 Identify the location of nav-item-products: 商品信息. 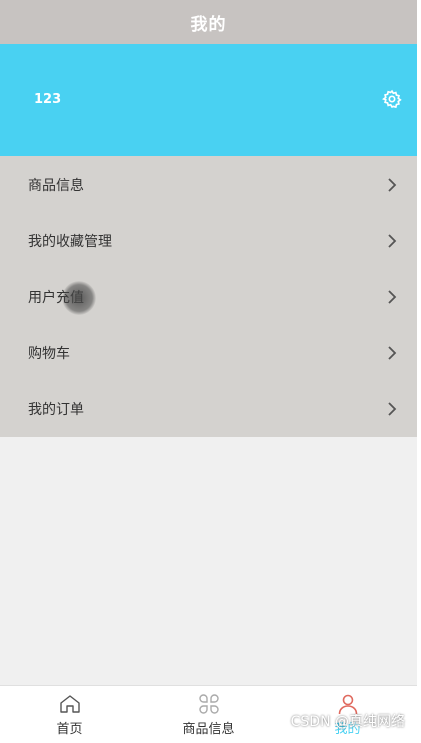
(208, 714).